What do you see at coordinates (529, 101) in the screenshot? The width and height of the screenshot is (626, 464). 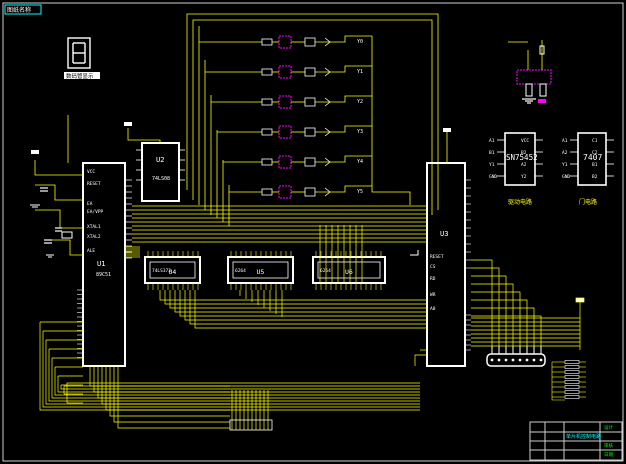 I see `ground-icon-right` at bounding box center [529, 101].